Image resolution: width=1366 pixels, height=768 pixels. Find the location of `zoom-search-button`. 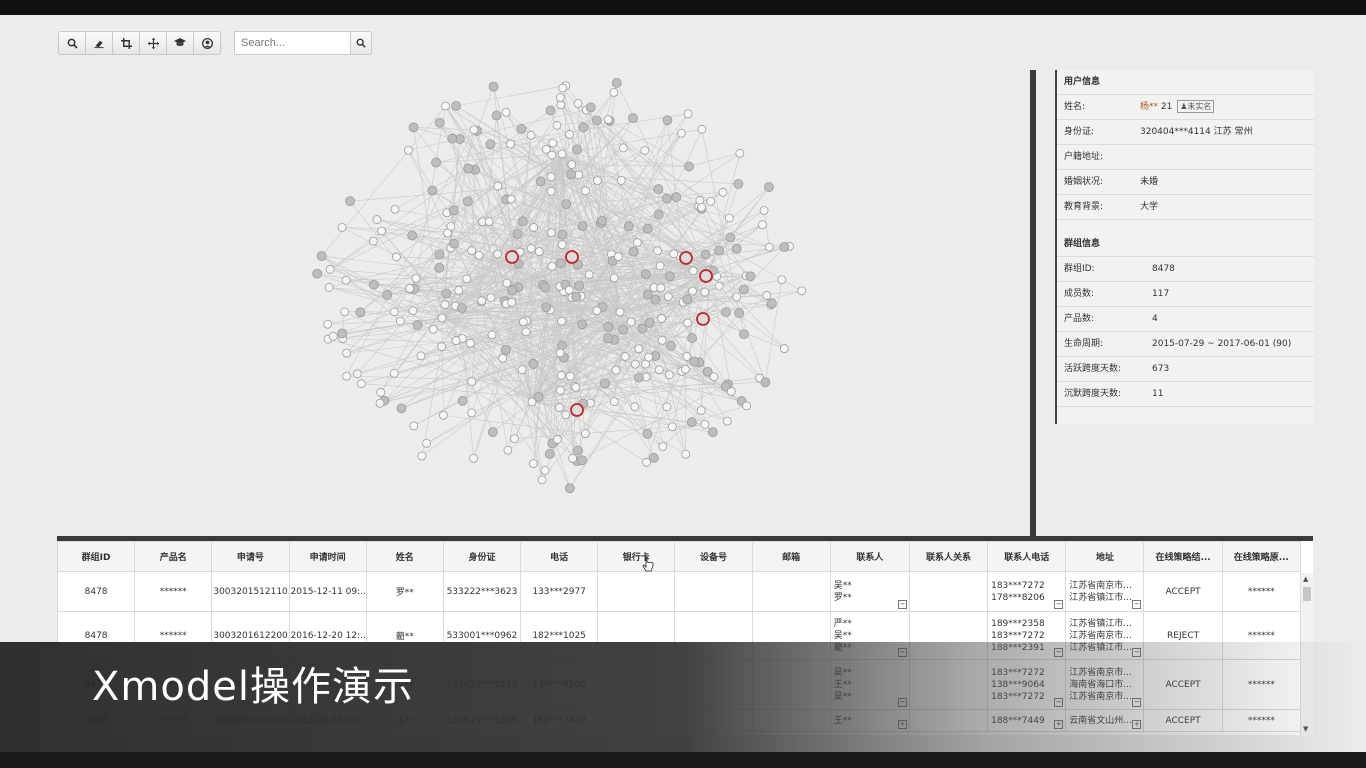

zoom-search-button is located at coordinates (72, 43).